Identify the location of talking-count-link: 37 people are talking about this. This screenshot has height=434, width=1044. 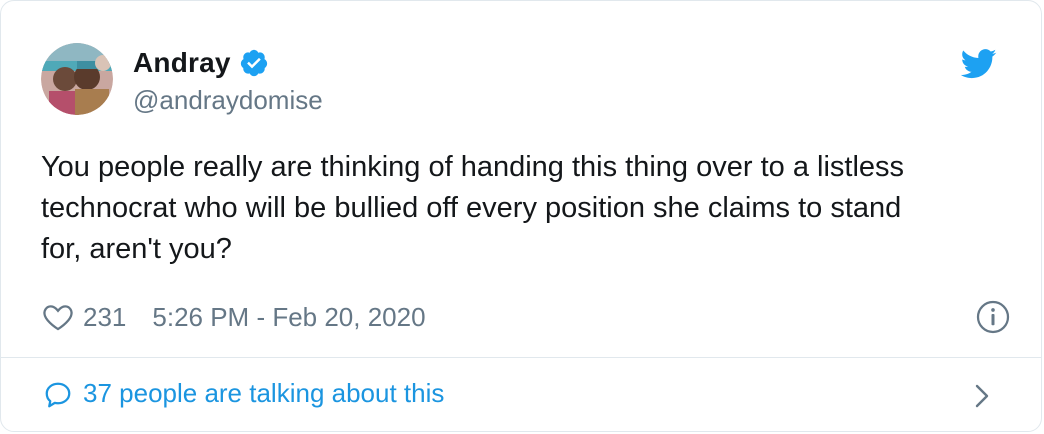
(263, 393).